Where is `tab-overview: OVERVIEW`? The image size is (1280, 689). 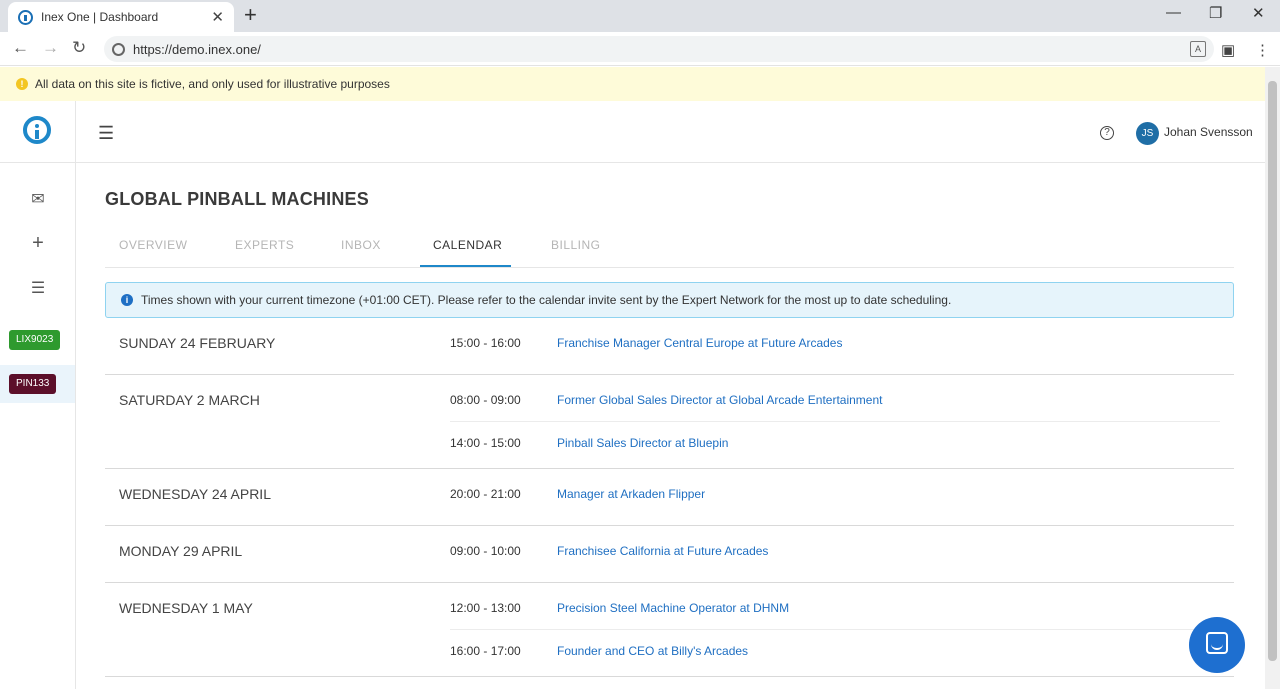 tab-overview: OVERVIEW is located at coordinates (153, 245).